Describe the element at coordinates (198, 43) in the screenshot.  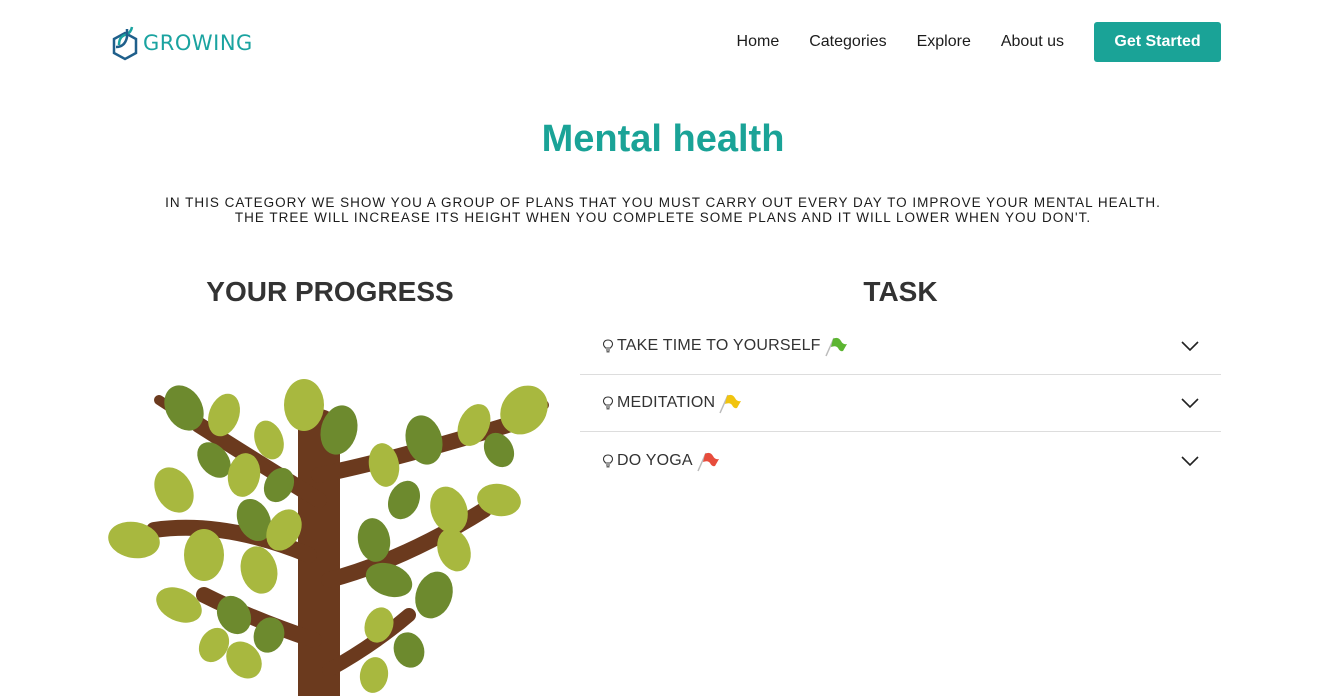
I see `brand-name: GROWING` at that location.